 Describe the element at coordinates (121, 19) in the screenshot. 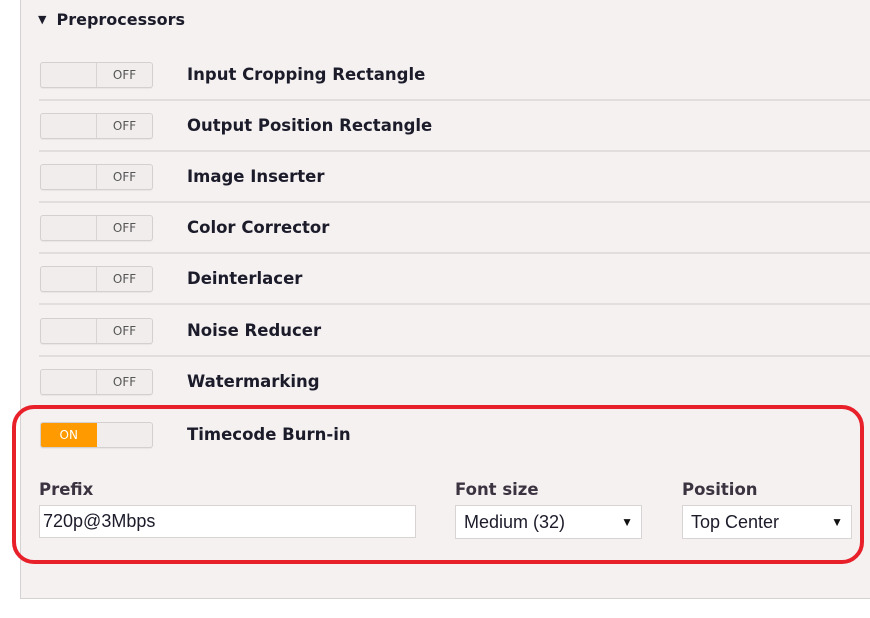

I see `section-title: Preprocessors` at that location.